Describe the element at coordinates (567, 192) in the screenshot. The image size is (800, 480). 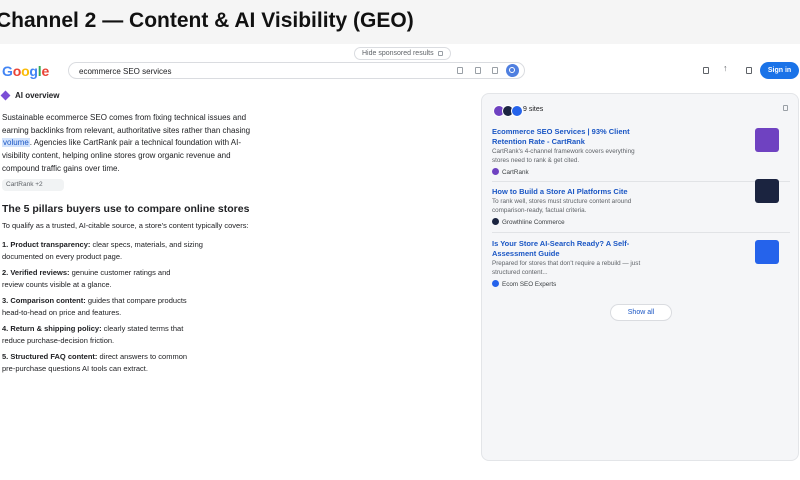
I see `source-title: How to Build a Store AI Platforms Cite` at that location.